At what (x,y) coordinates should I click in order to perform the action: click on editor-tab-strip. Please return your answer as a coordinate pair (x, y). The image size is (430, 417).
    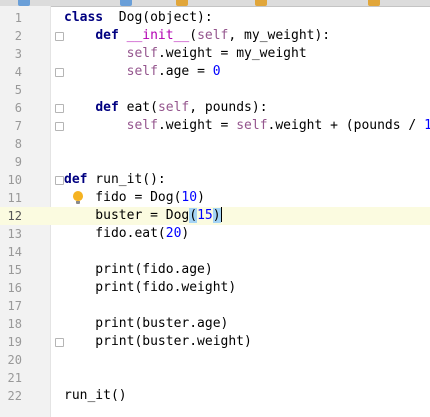
    Looking at the image, I should click on (215, 3).